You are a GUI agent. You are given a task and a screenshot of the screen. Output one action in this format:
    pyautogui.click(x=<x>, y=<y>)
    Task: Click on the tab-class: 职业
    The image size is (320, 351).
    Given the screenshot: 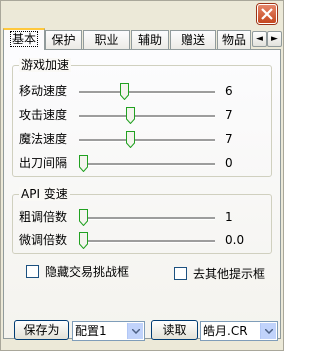 What is the action you would take?
    pyautogui.click(x=106, y=39)
    